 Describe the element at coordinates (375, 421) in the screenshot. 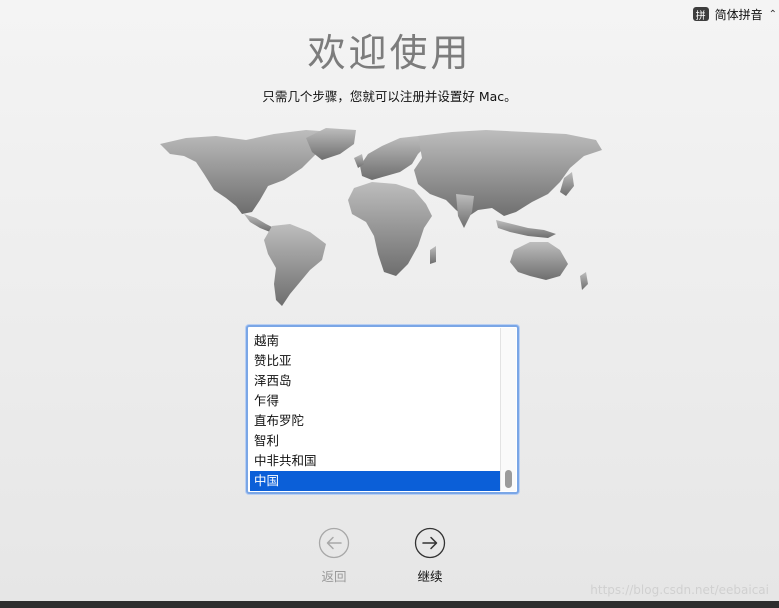

I see `list-item-gibraltar: 直布罗陀` at that location.